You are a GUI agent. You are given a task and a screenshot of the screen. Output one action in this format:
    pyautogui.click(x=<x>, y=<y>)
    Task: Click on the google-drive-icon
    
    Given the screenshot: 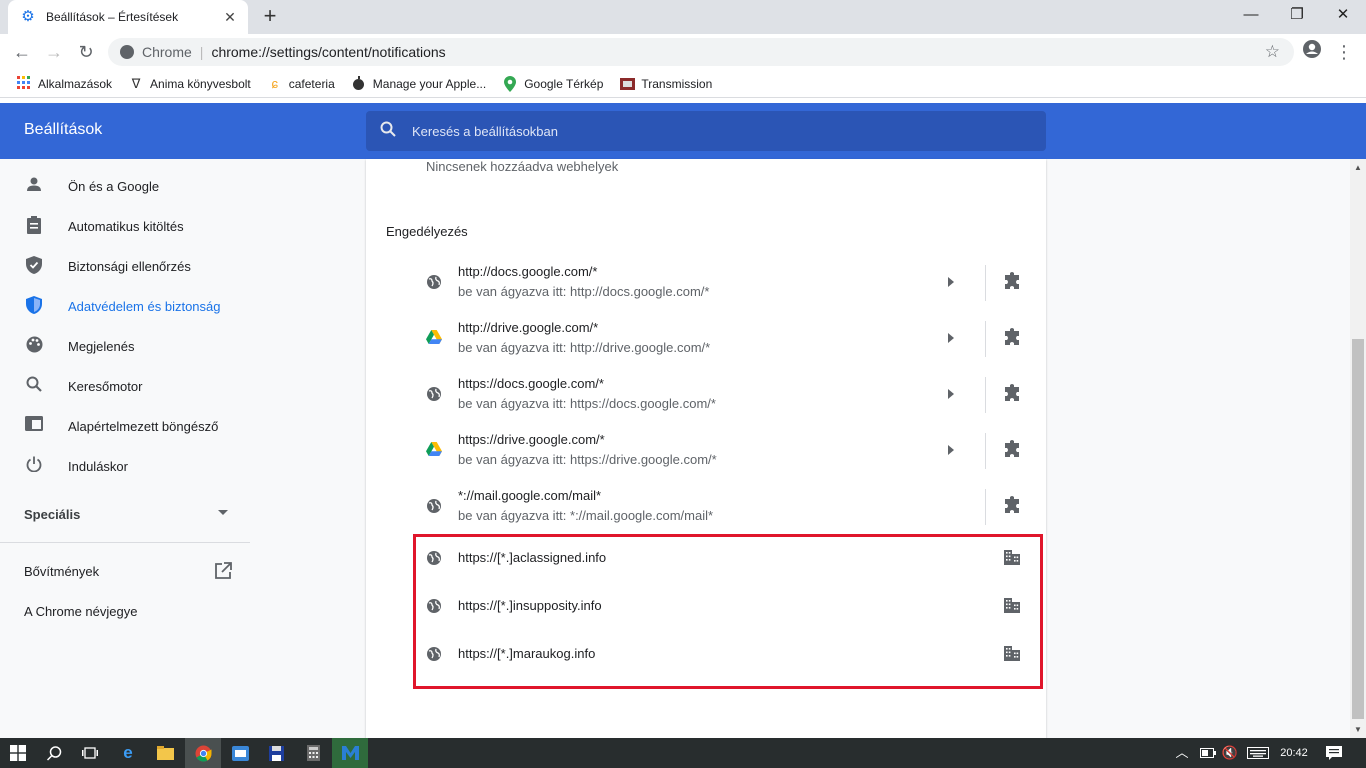 What is the action you would take?
    pyautogui.click(x=434, y=451)
    